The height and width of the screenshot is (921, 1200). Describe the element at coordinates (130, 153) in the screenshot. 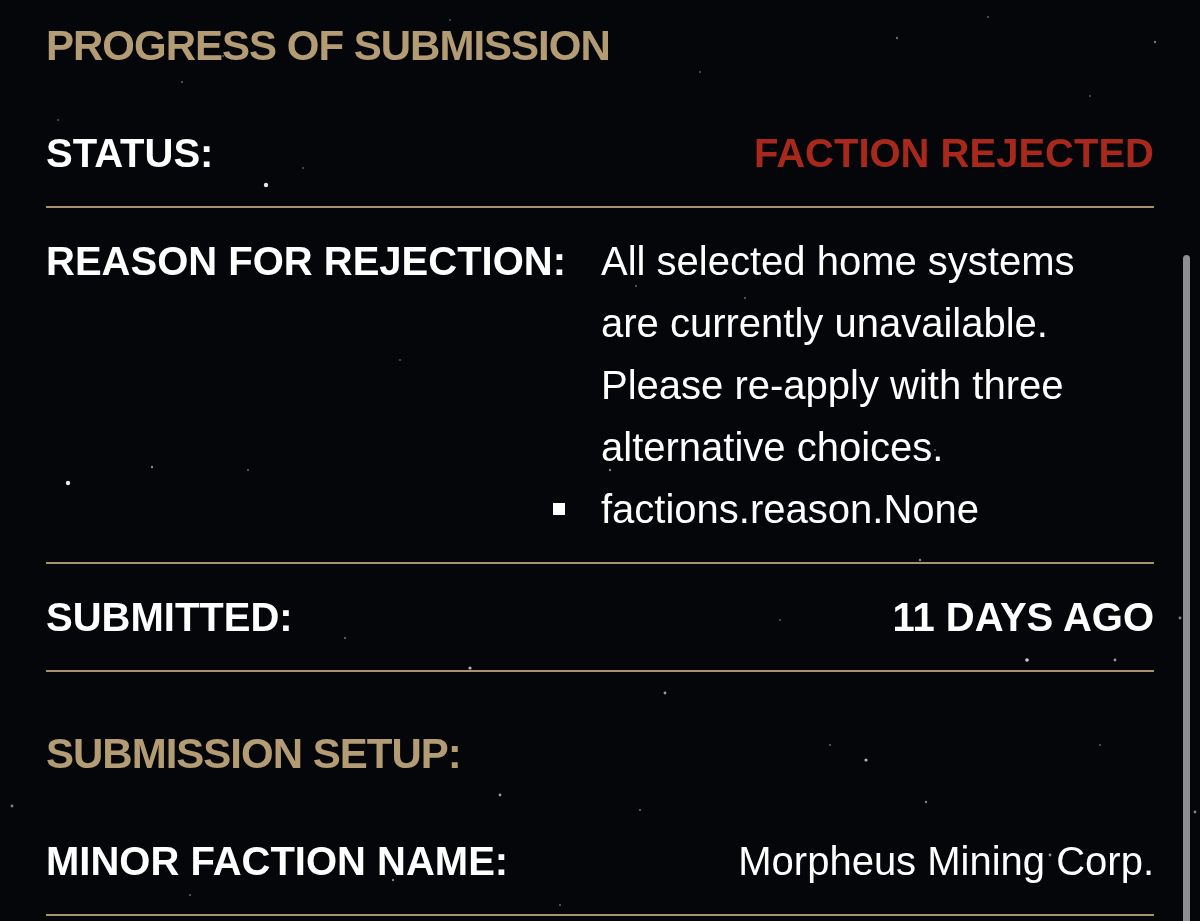

I see `field-label: STATUS:` at that location.